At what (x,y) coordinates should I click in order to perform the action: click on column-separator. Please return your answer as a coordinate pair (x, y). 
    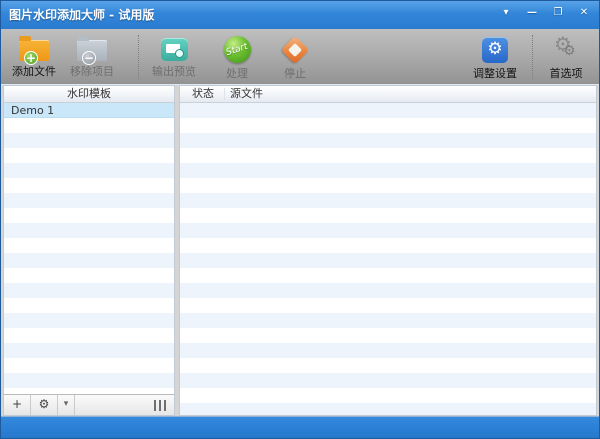
    Looking at the image, I should click on (224, 94).